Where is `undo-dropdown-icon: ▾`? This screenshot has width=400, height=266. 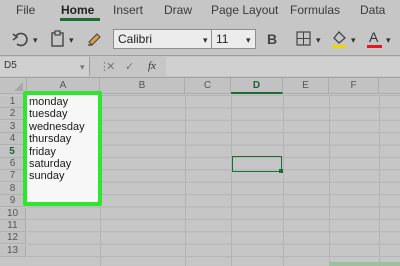 undo-dropdown-icon: ▾ is located at coordinates (35, 40).